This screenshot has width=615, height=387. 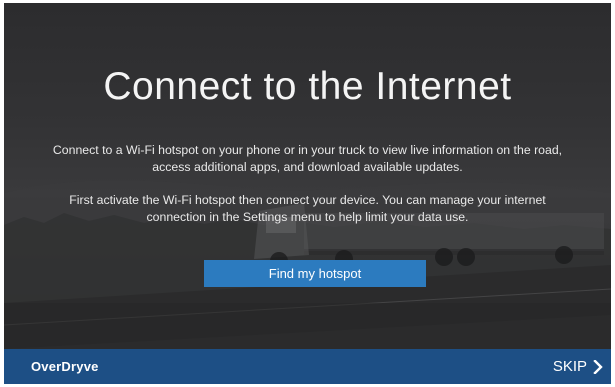 What do you see at coordinates (315, 273) in the screenshot?
I see `find-my-hotspot-button: Find my hotspot` at bounding box center [315, 273].